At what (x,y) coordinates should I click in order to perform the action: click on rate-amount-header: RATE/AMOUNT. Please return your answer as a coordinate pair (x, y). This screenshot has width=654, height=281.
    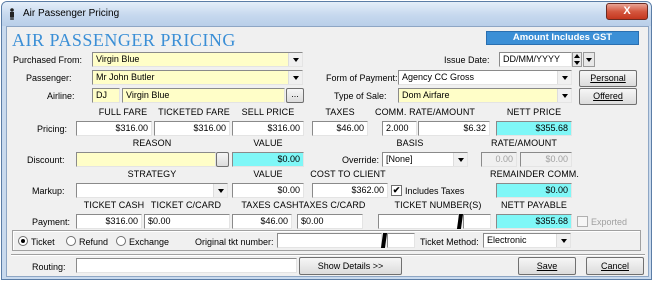
    Looking at the image, I should click on (524, 143).